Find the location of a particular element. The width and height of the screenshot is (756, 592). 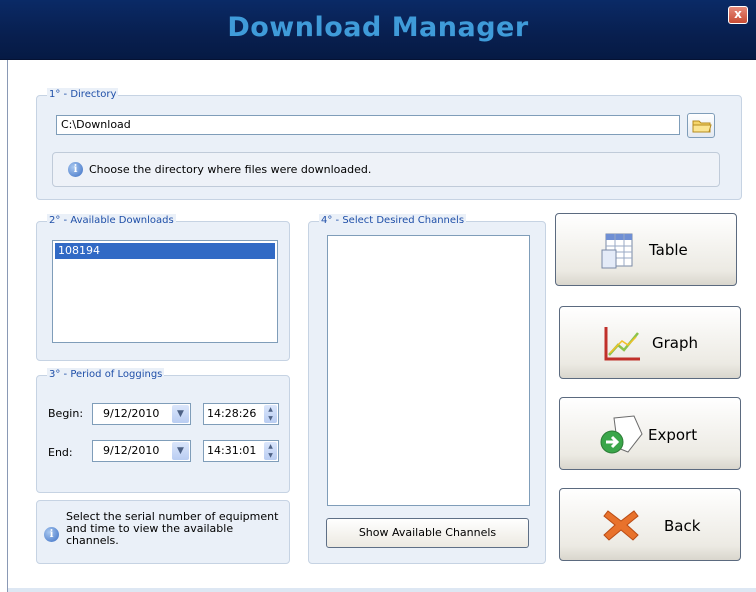

table-icon is located at coordinates (617, 251).